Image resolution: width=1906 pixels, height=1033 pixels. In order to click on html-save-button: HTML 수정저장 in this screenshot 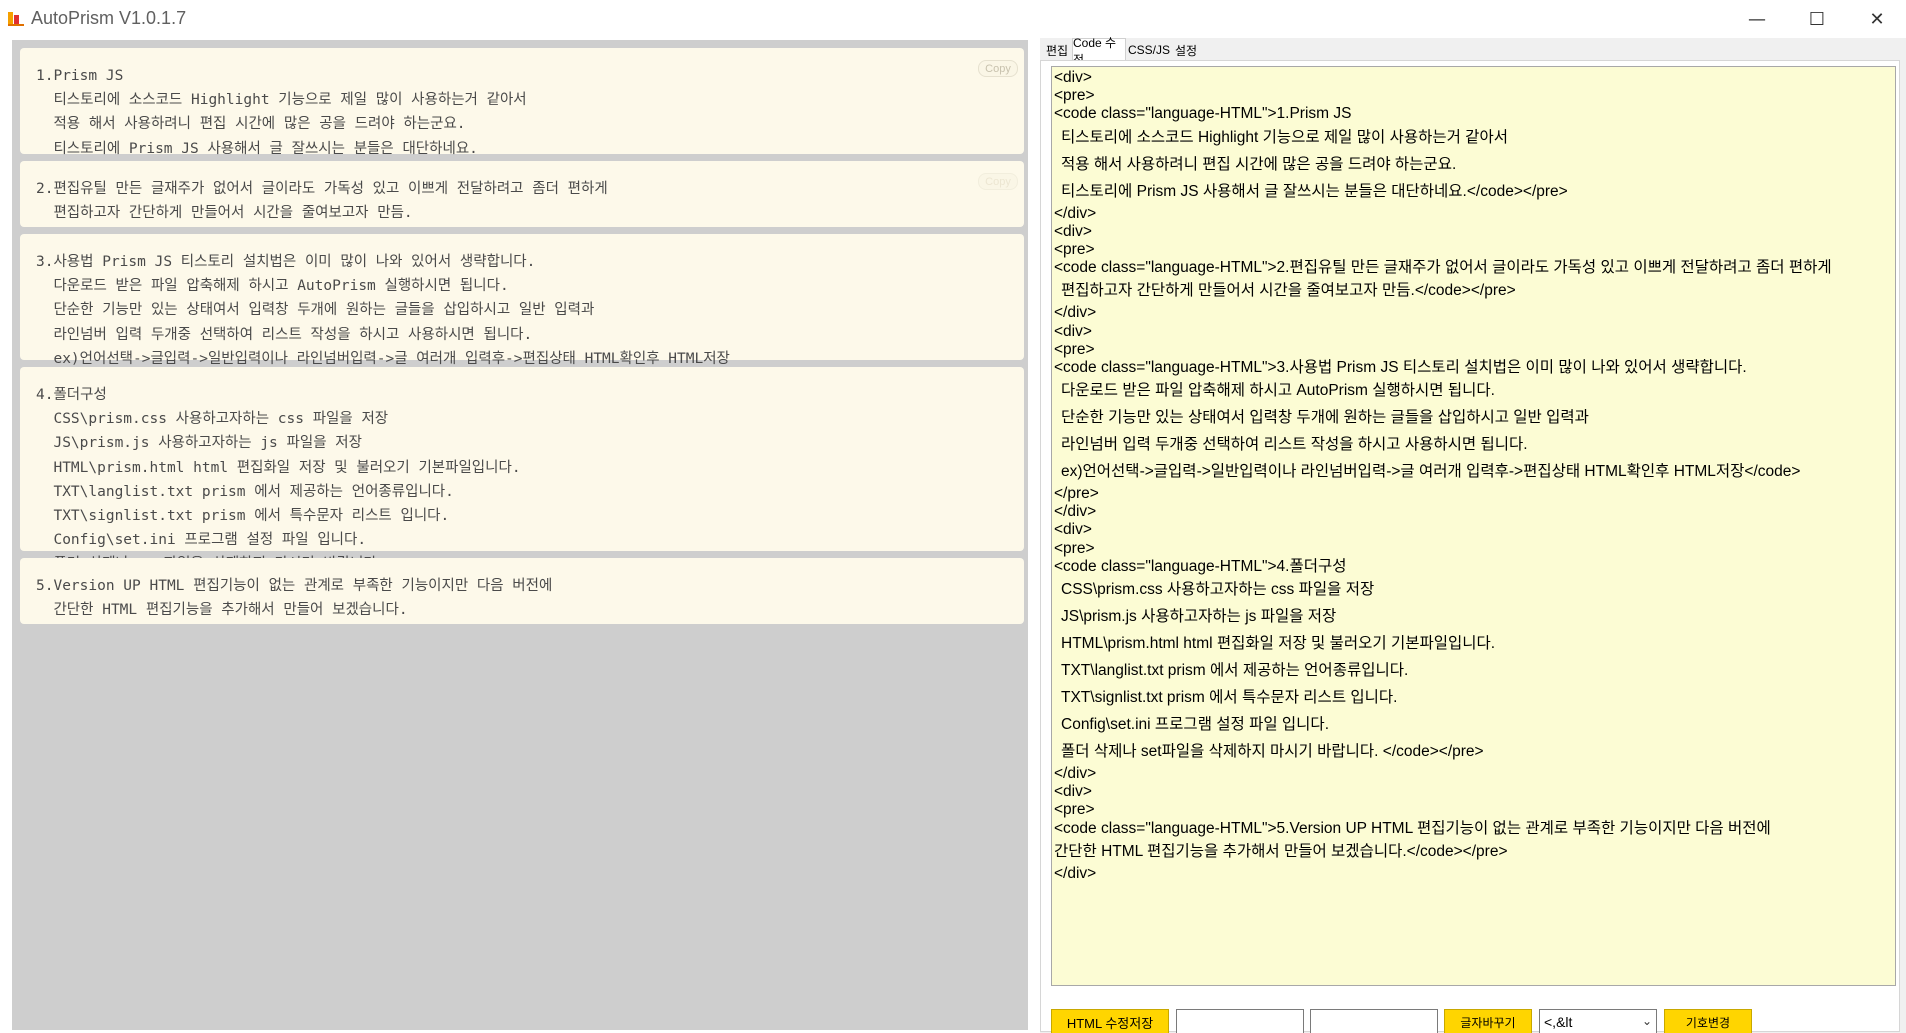, I will do `click(1110, 1021)`.